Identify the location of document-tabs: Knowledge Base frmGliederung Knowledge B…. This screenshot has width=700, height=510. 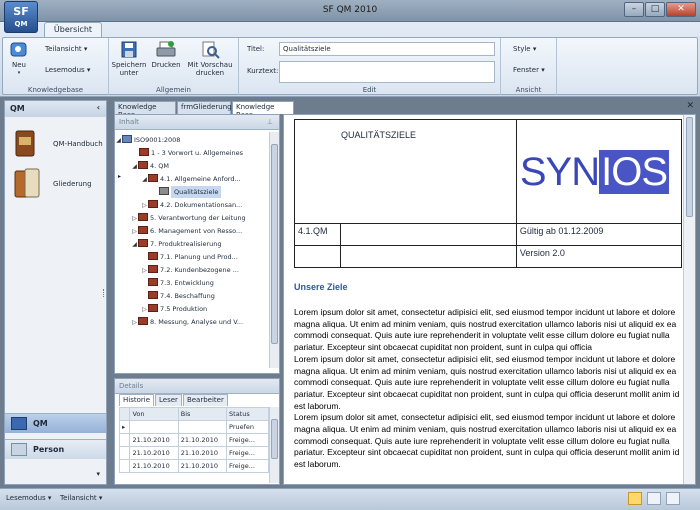
(405, 109).